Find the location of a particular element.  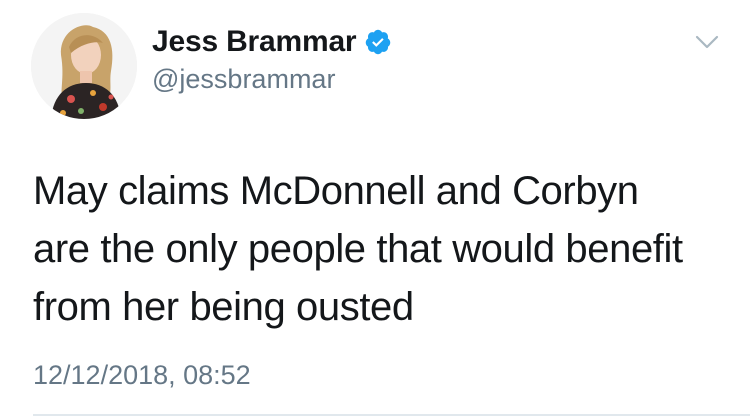

user-handle: @jessbrammar is located at coordinates (243, 79).